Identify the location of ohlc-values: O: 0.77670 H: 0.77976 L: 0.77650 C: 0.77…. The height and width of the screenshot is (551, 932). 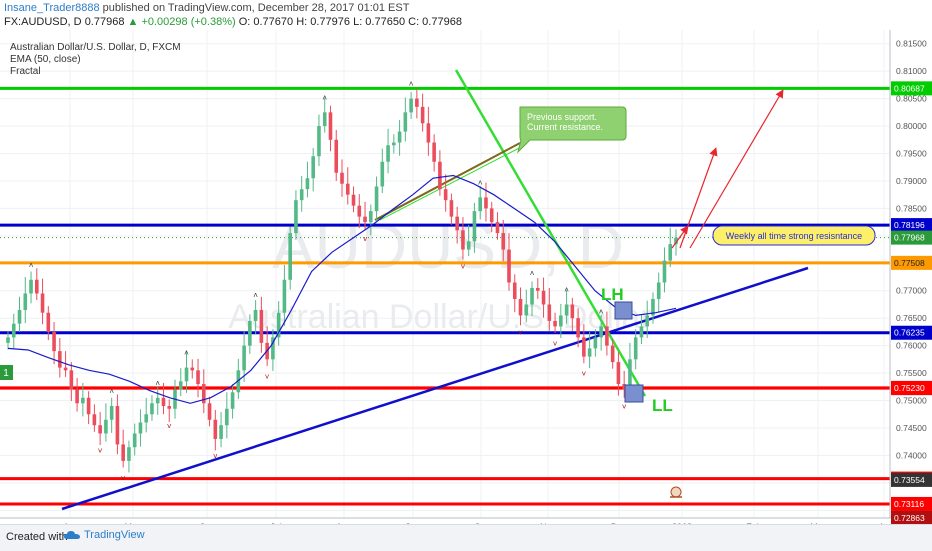
(350, 22).